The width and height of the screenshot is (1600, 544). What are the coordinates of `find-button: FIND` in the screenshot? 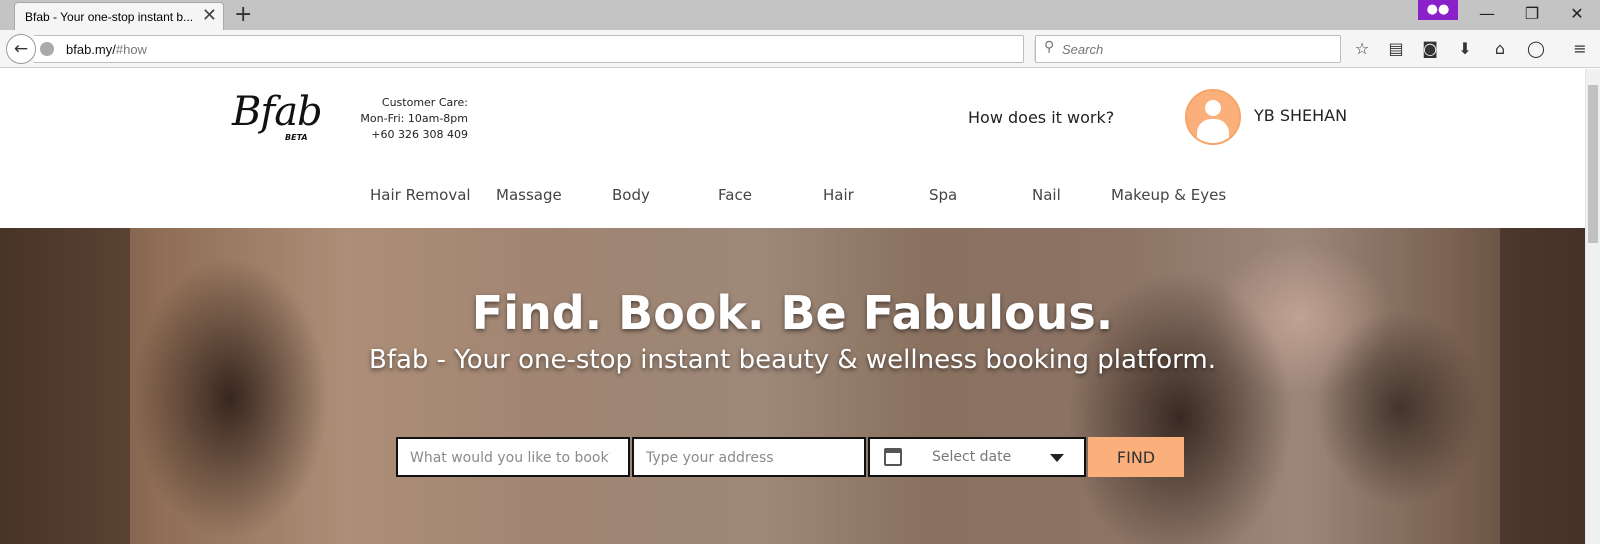 It's located at (1136, 457).